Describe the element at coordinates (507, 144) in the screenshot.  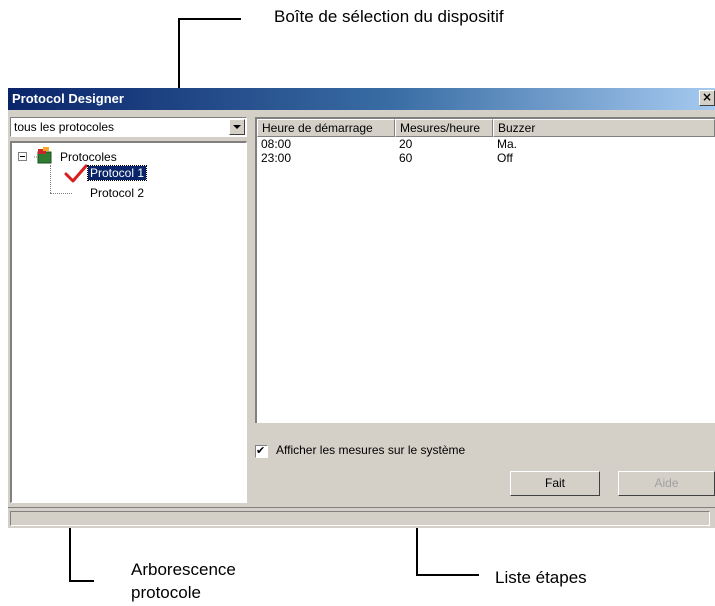
I see `table-cell: Ma.` at that location.